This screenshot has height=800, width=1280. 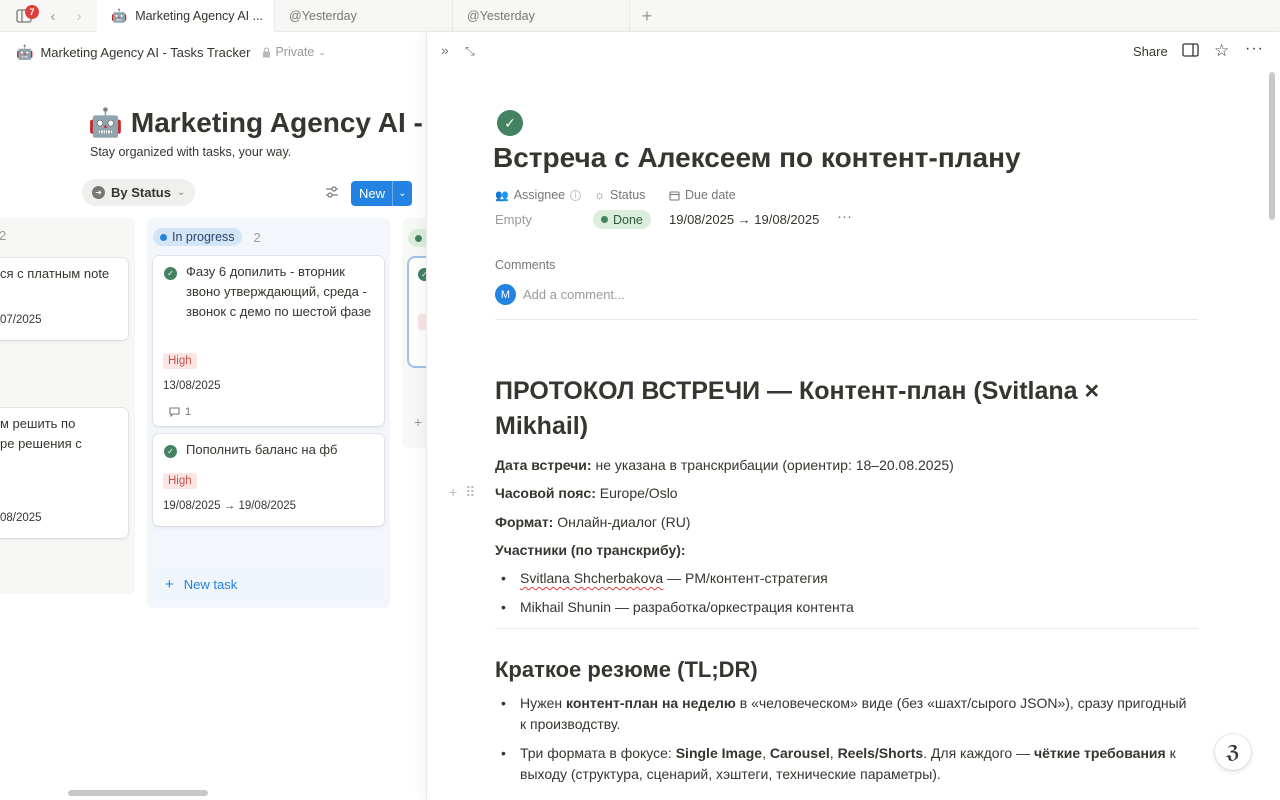 What do you see at coordinates (513, 219) in the screenshot?
I see `assignee-value: Empty` at bounding box center [513, 219].